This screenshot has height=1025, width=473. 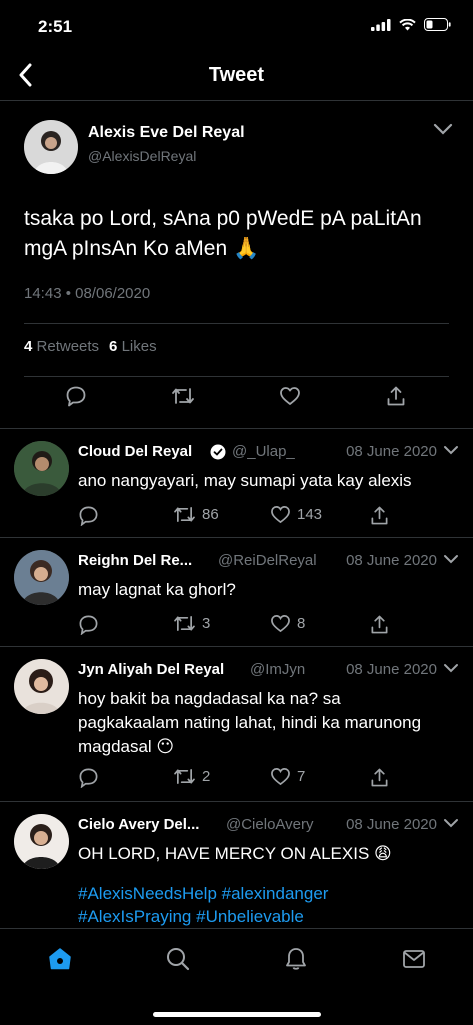 What do you see at coordinates (151, 669) in the screenshot?
I see `reply-author-name: Jyn Aliyah Del Reyal` at bounding box center [151, 669].